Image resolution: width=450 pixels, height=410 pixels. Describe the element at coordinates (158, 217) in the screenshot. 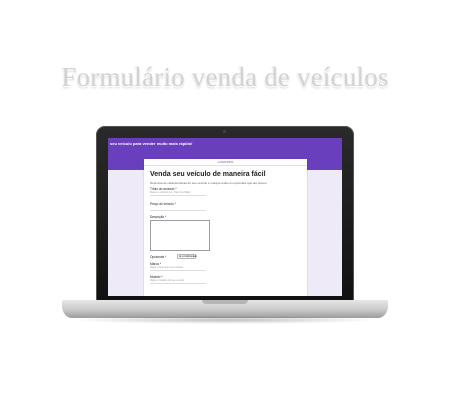

I see `question-label-description: Descrição *` at that location.